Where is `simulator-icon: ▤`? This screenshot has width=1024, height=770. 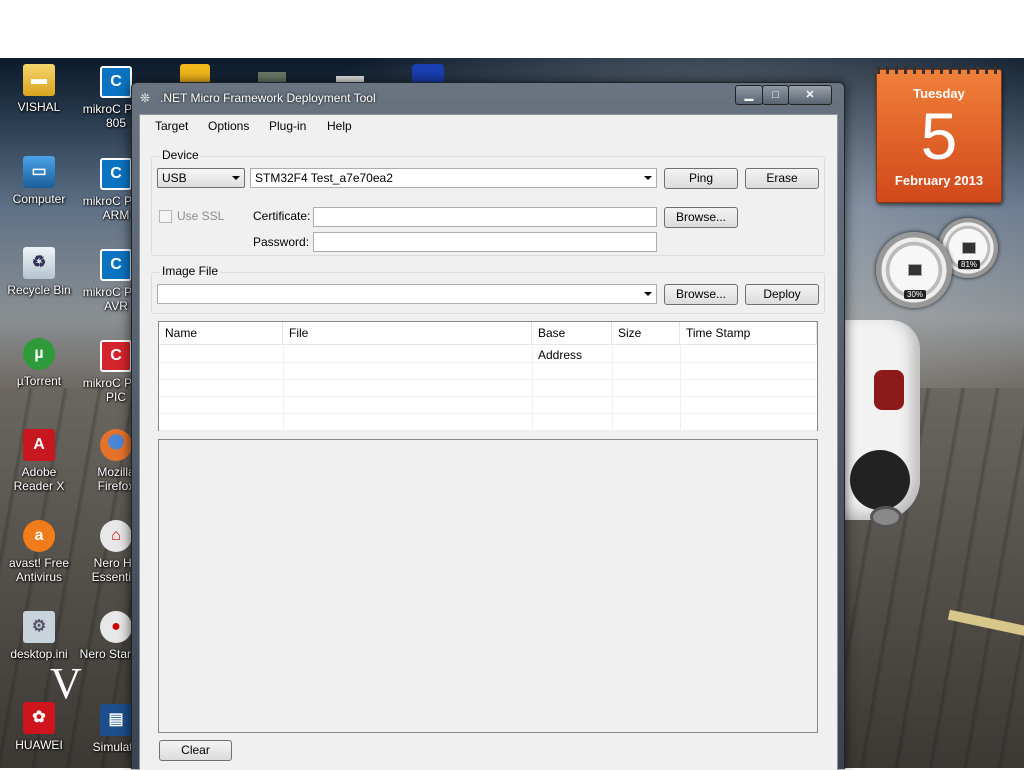 simulator-icon: ▤ is located at coordinates (116, 720).